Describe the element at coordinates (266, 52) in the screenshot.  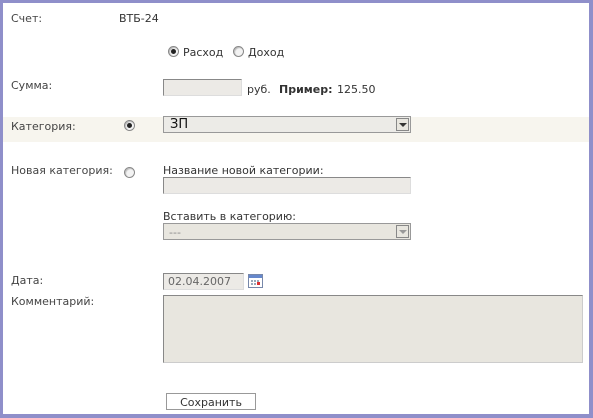
I see `income-radio-label: Доход` at that location.